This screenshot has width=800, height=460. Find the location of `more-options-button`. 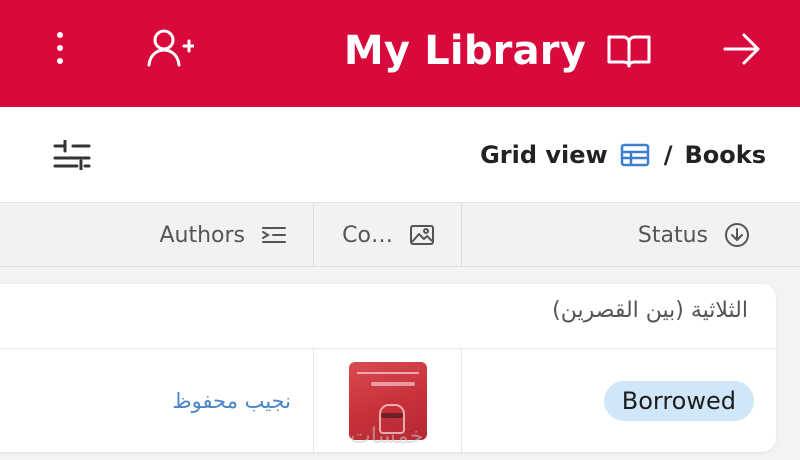

more-options-button is located at coordinates (60, 50).